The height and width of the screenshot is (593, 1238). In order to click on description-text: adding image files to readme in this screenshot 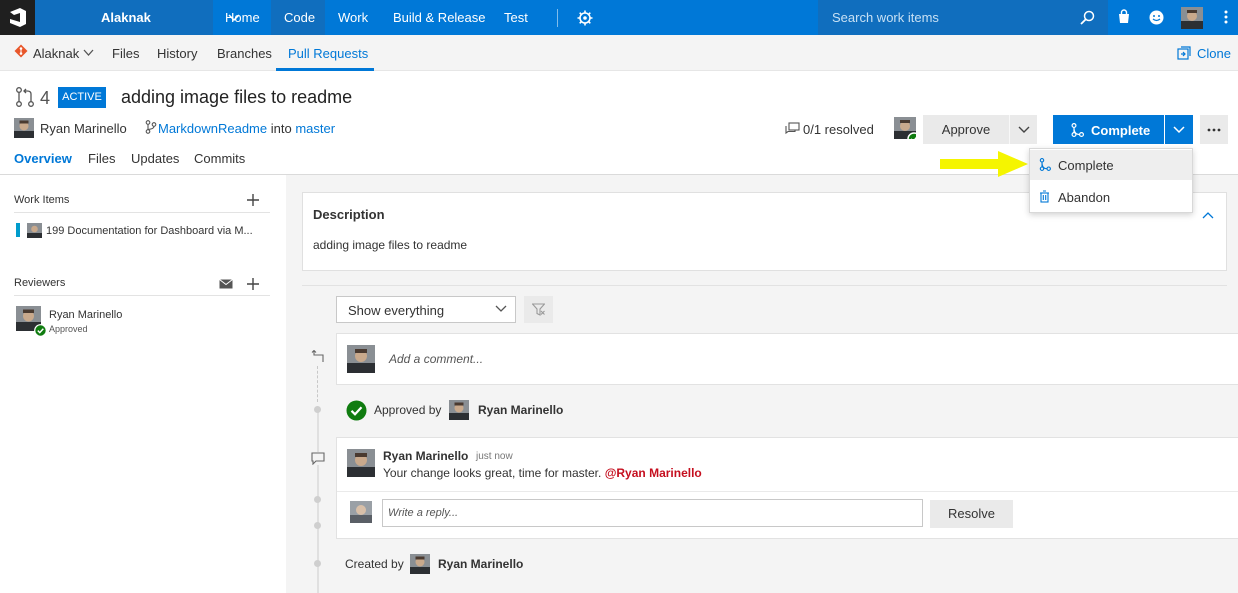, I will do `click(390, 245)`.